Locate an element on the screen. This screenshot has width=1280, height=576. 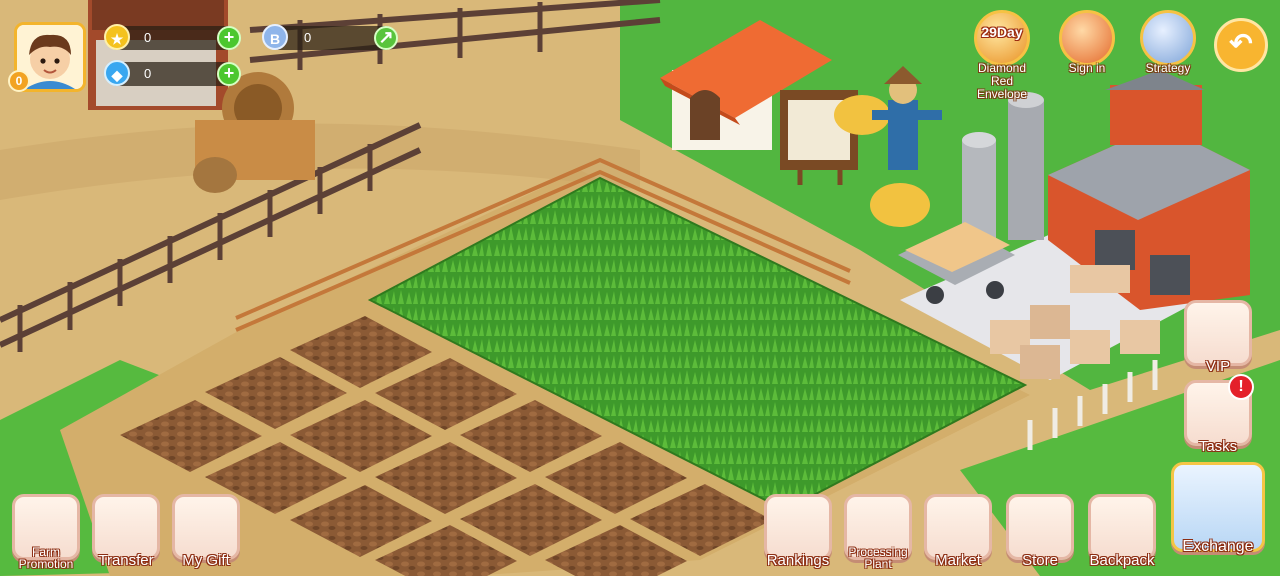
backpack-label: Backpack is located at coordinates (1122, 560).